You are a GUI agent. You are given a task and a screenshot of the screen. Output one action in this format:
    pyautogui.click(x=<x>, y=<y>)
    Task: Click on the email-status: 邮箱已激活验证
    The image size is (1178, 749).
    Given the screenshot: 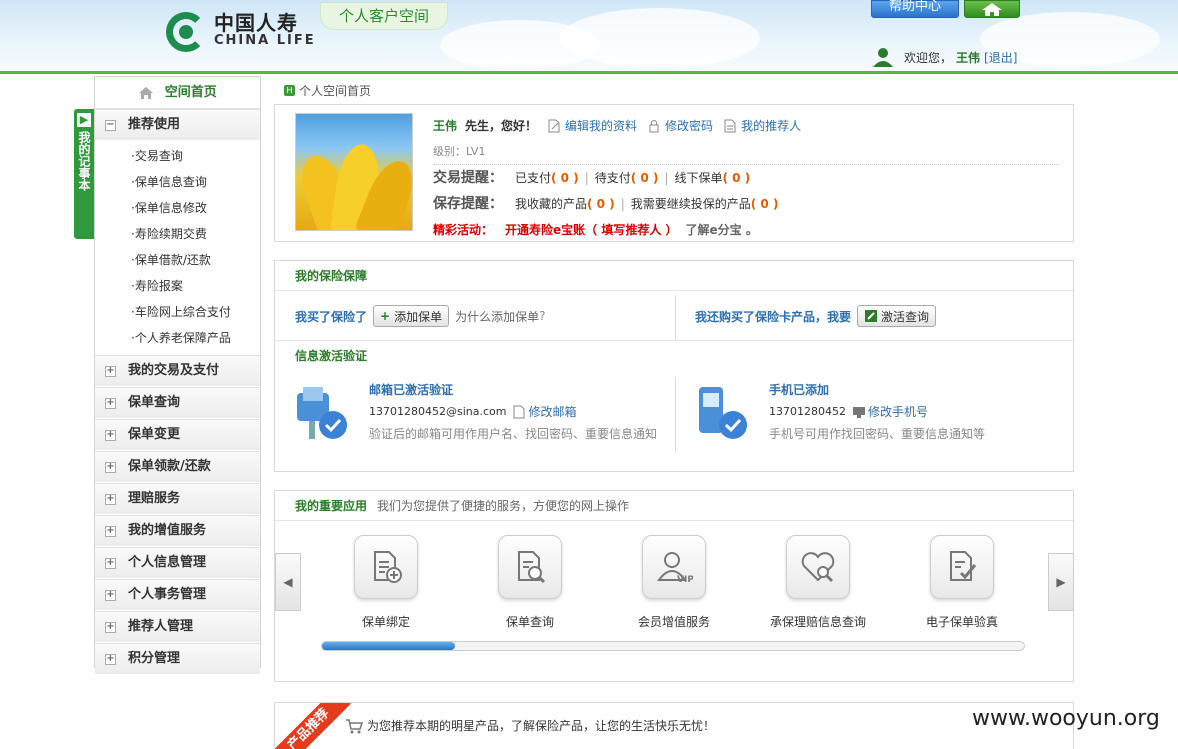 What is the action you would take?
    pyautogui.click(x=411, y=390)
    